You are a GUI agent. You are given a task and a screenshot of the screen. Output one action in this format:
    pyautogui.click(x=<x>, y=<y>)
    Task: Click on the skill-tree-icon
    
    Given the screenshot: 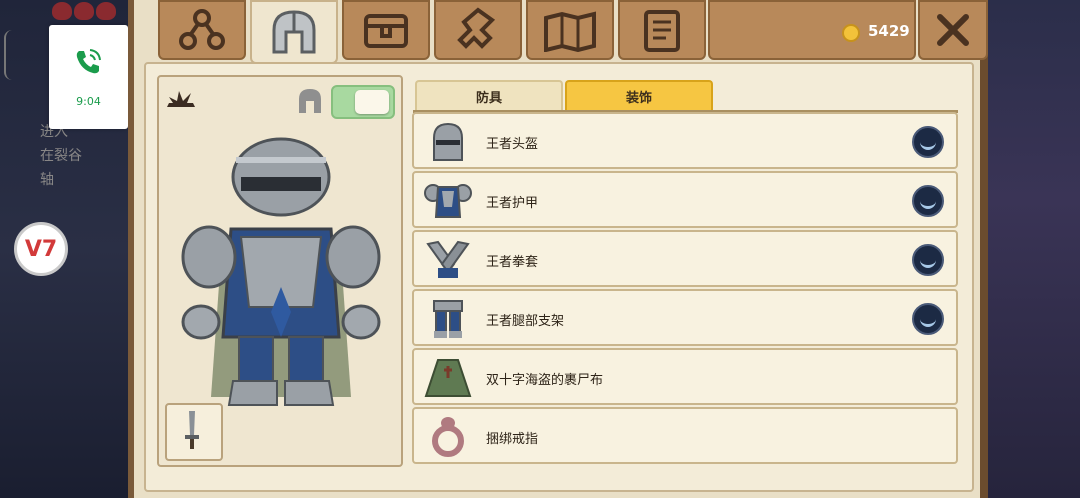 What is the action you would take?
    pyautogui.click(x=202, y=29)
    